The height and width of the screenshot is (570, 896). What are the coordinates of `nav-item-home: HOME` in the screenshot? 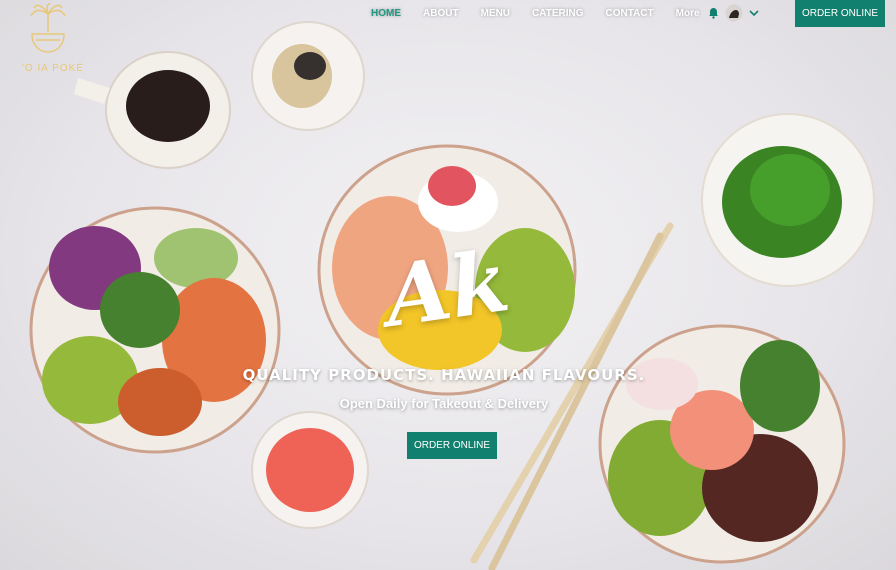 It's located at (386, 14).